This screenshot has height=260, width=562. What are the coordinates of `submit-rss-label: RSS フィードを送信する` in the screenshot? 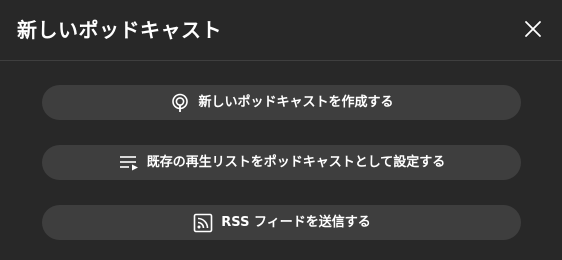 It's located at (296, 222).